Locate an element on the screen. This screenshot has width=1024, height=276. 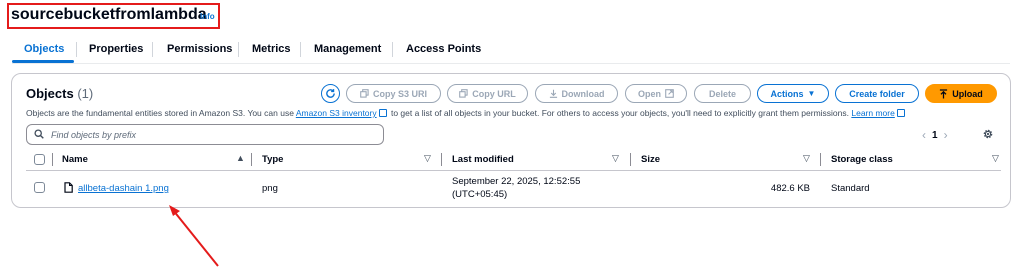
annotation-arrow is located at coordinates (194, 236).